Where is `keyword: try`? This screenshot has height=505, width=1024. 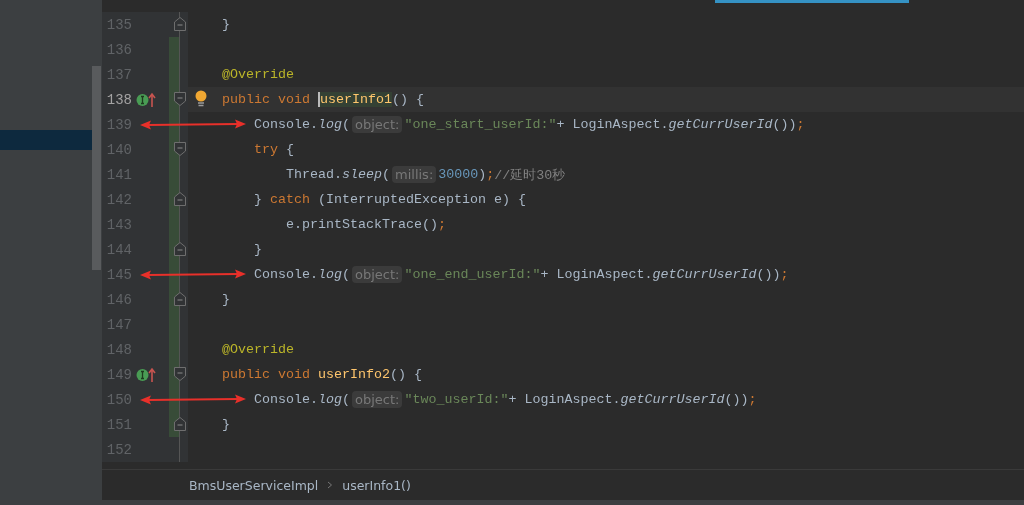
keyword: try is located at coordinates (266, 149).